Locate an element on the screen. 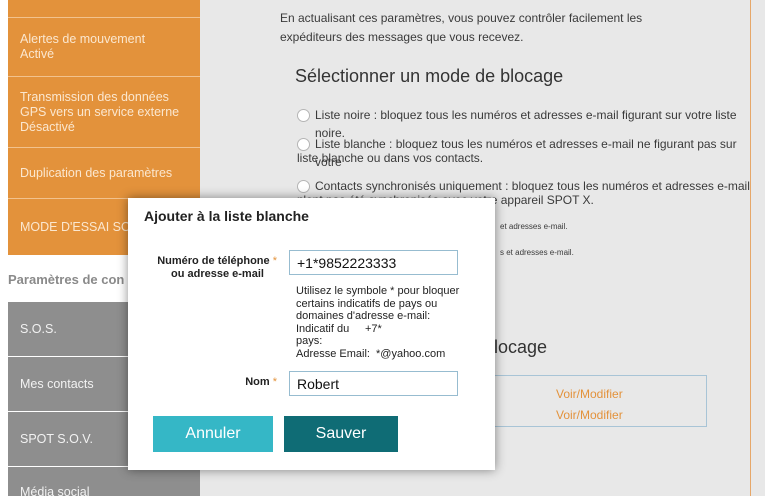 This screenshot has height=496, width=765. sidebar-item-status: Désactivé is located at coordinates (47, 126).